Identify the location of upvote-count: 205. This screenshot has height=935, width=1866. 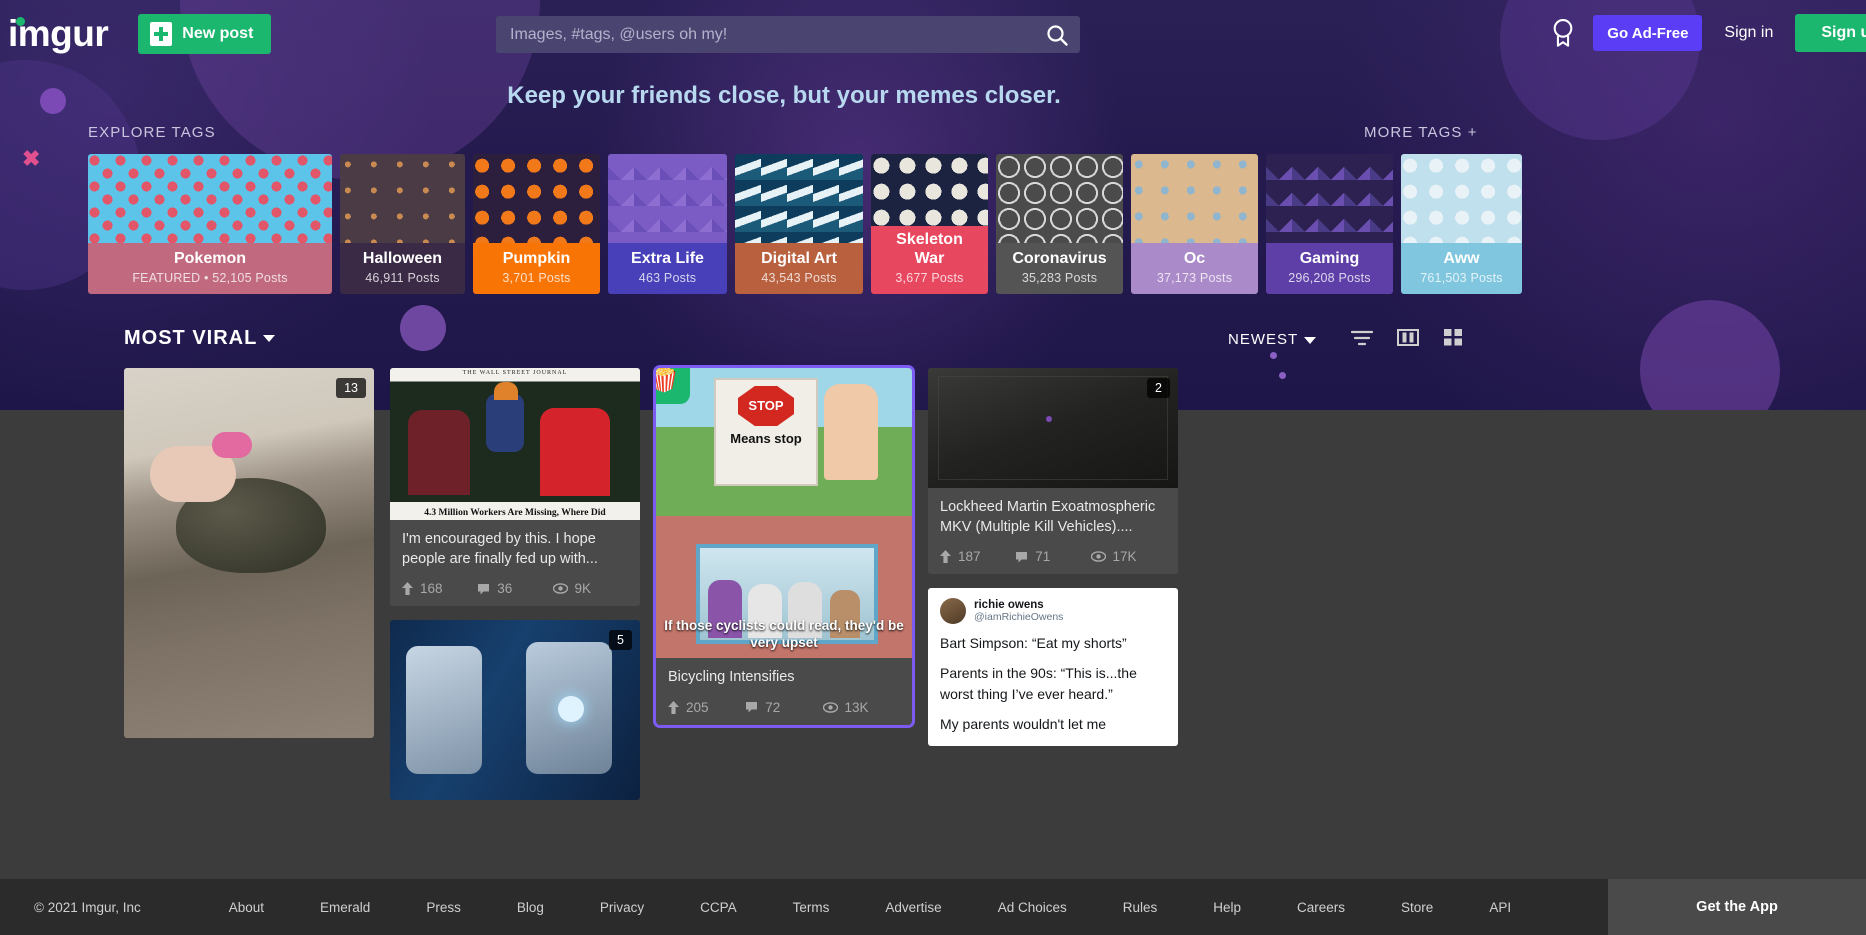
(697, 707).